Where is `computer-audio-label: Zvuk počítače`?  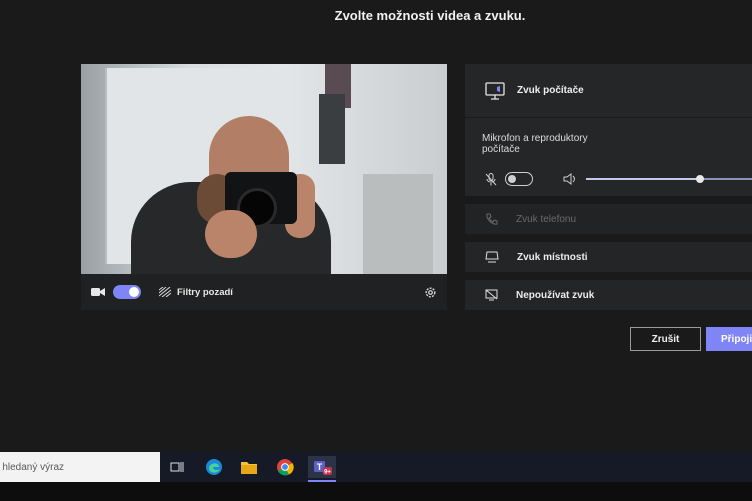 computer-audio-label: Zvuk počítače is located at coordinates (550, 90).